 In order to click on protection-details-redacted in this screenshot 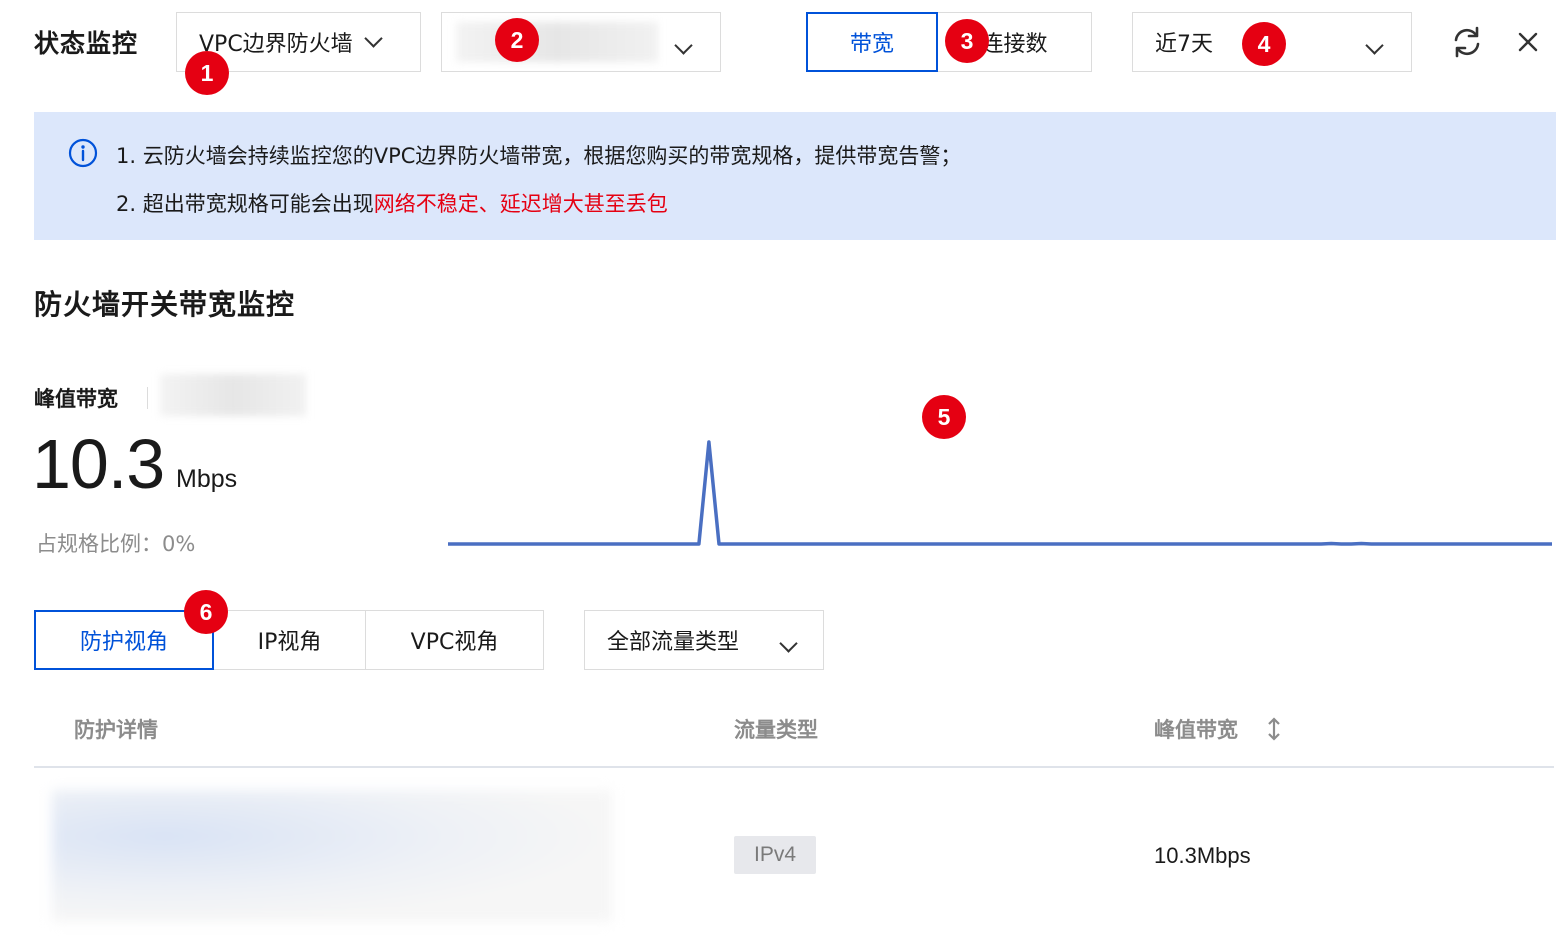, I will do `click(332, 856)`.